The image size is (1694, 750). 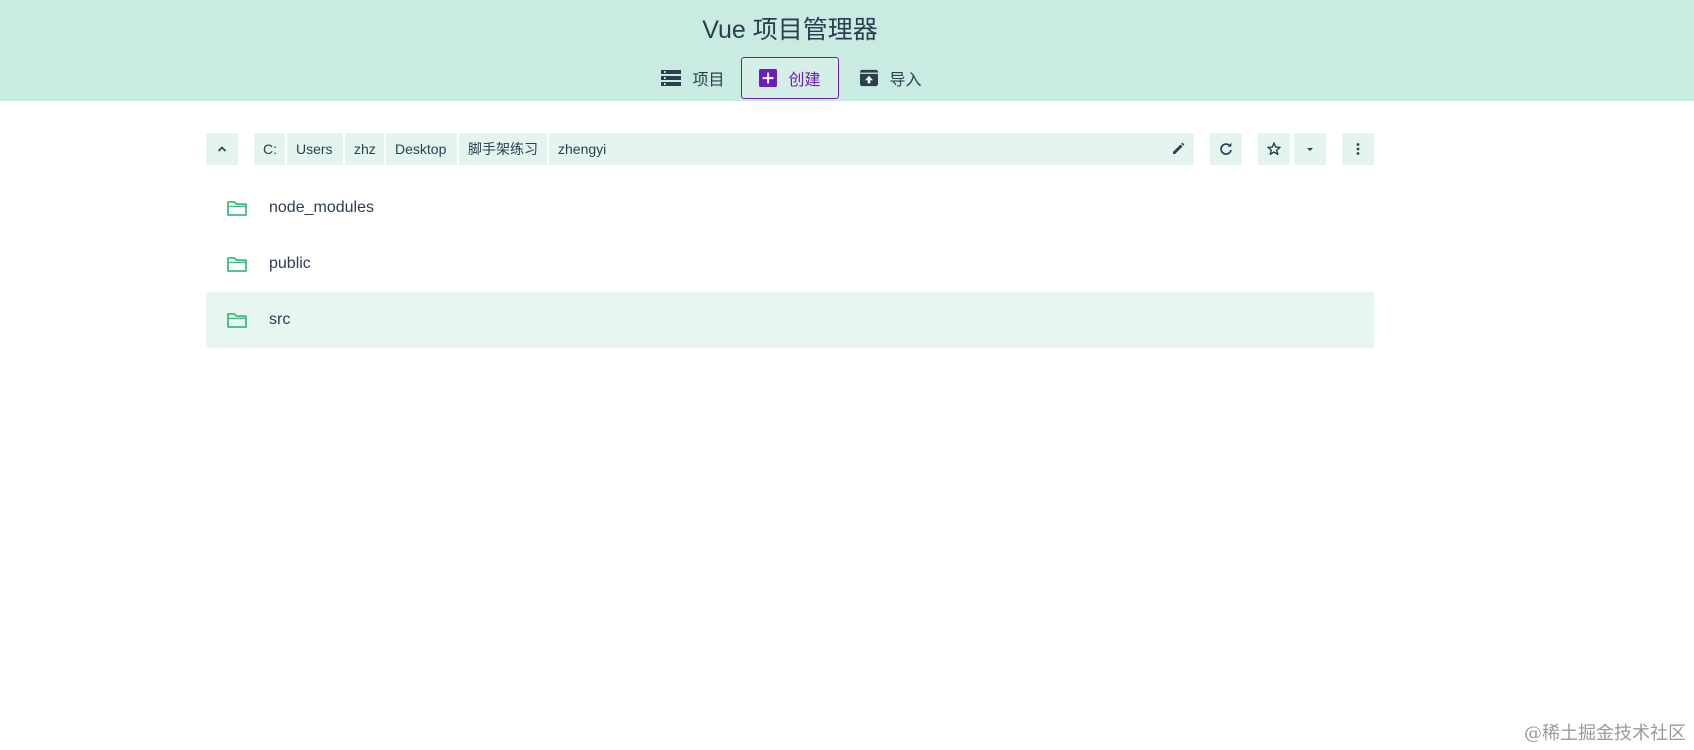 I want to click on folder-row: node_modules, so click(x=790, y=208).